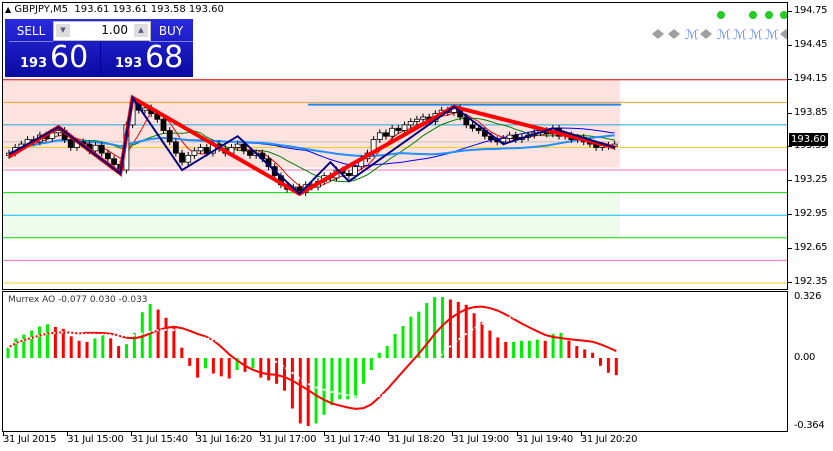 The image size is (833, 451). I want to click on sell-price: 193 60, so click(53, 57).